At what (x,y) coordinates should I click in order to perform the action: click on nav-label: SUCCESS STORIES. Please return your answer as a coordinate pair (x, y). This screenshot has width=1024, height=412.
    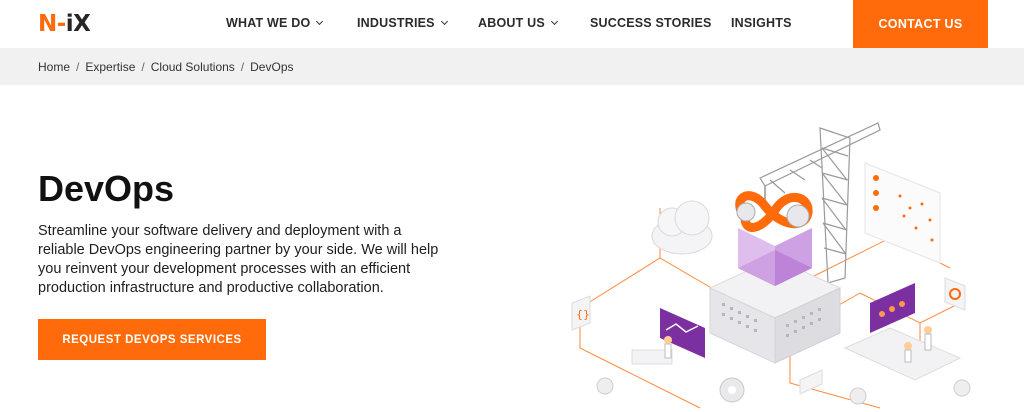
    Looking at the image, I should click on (651, 23).